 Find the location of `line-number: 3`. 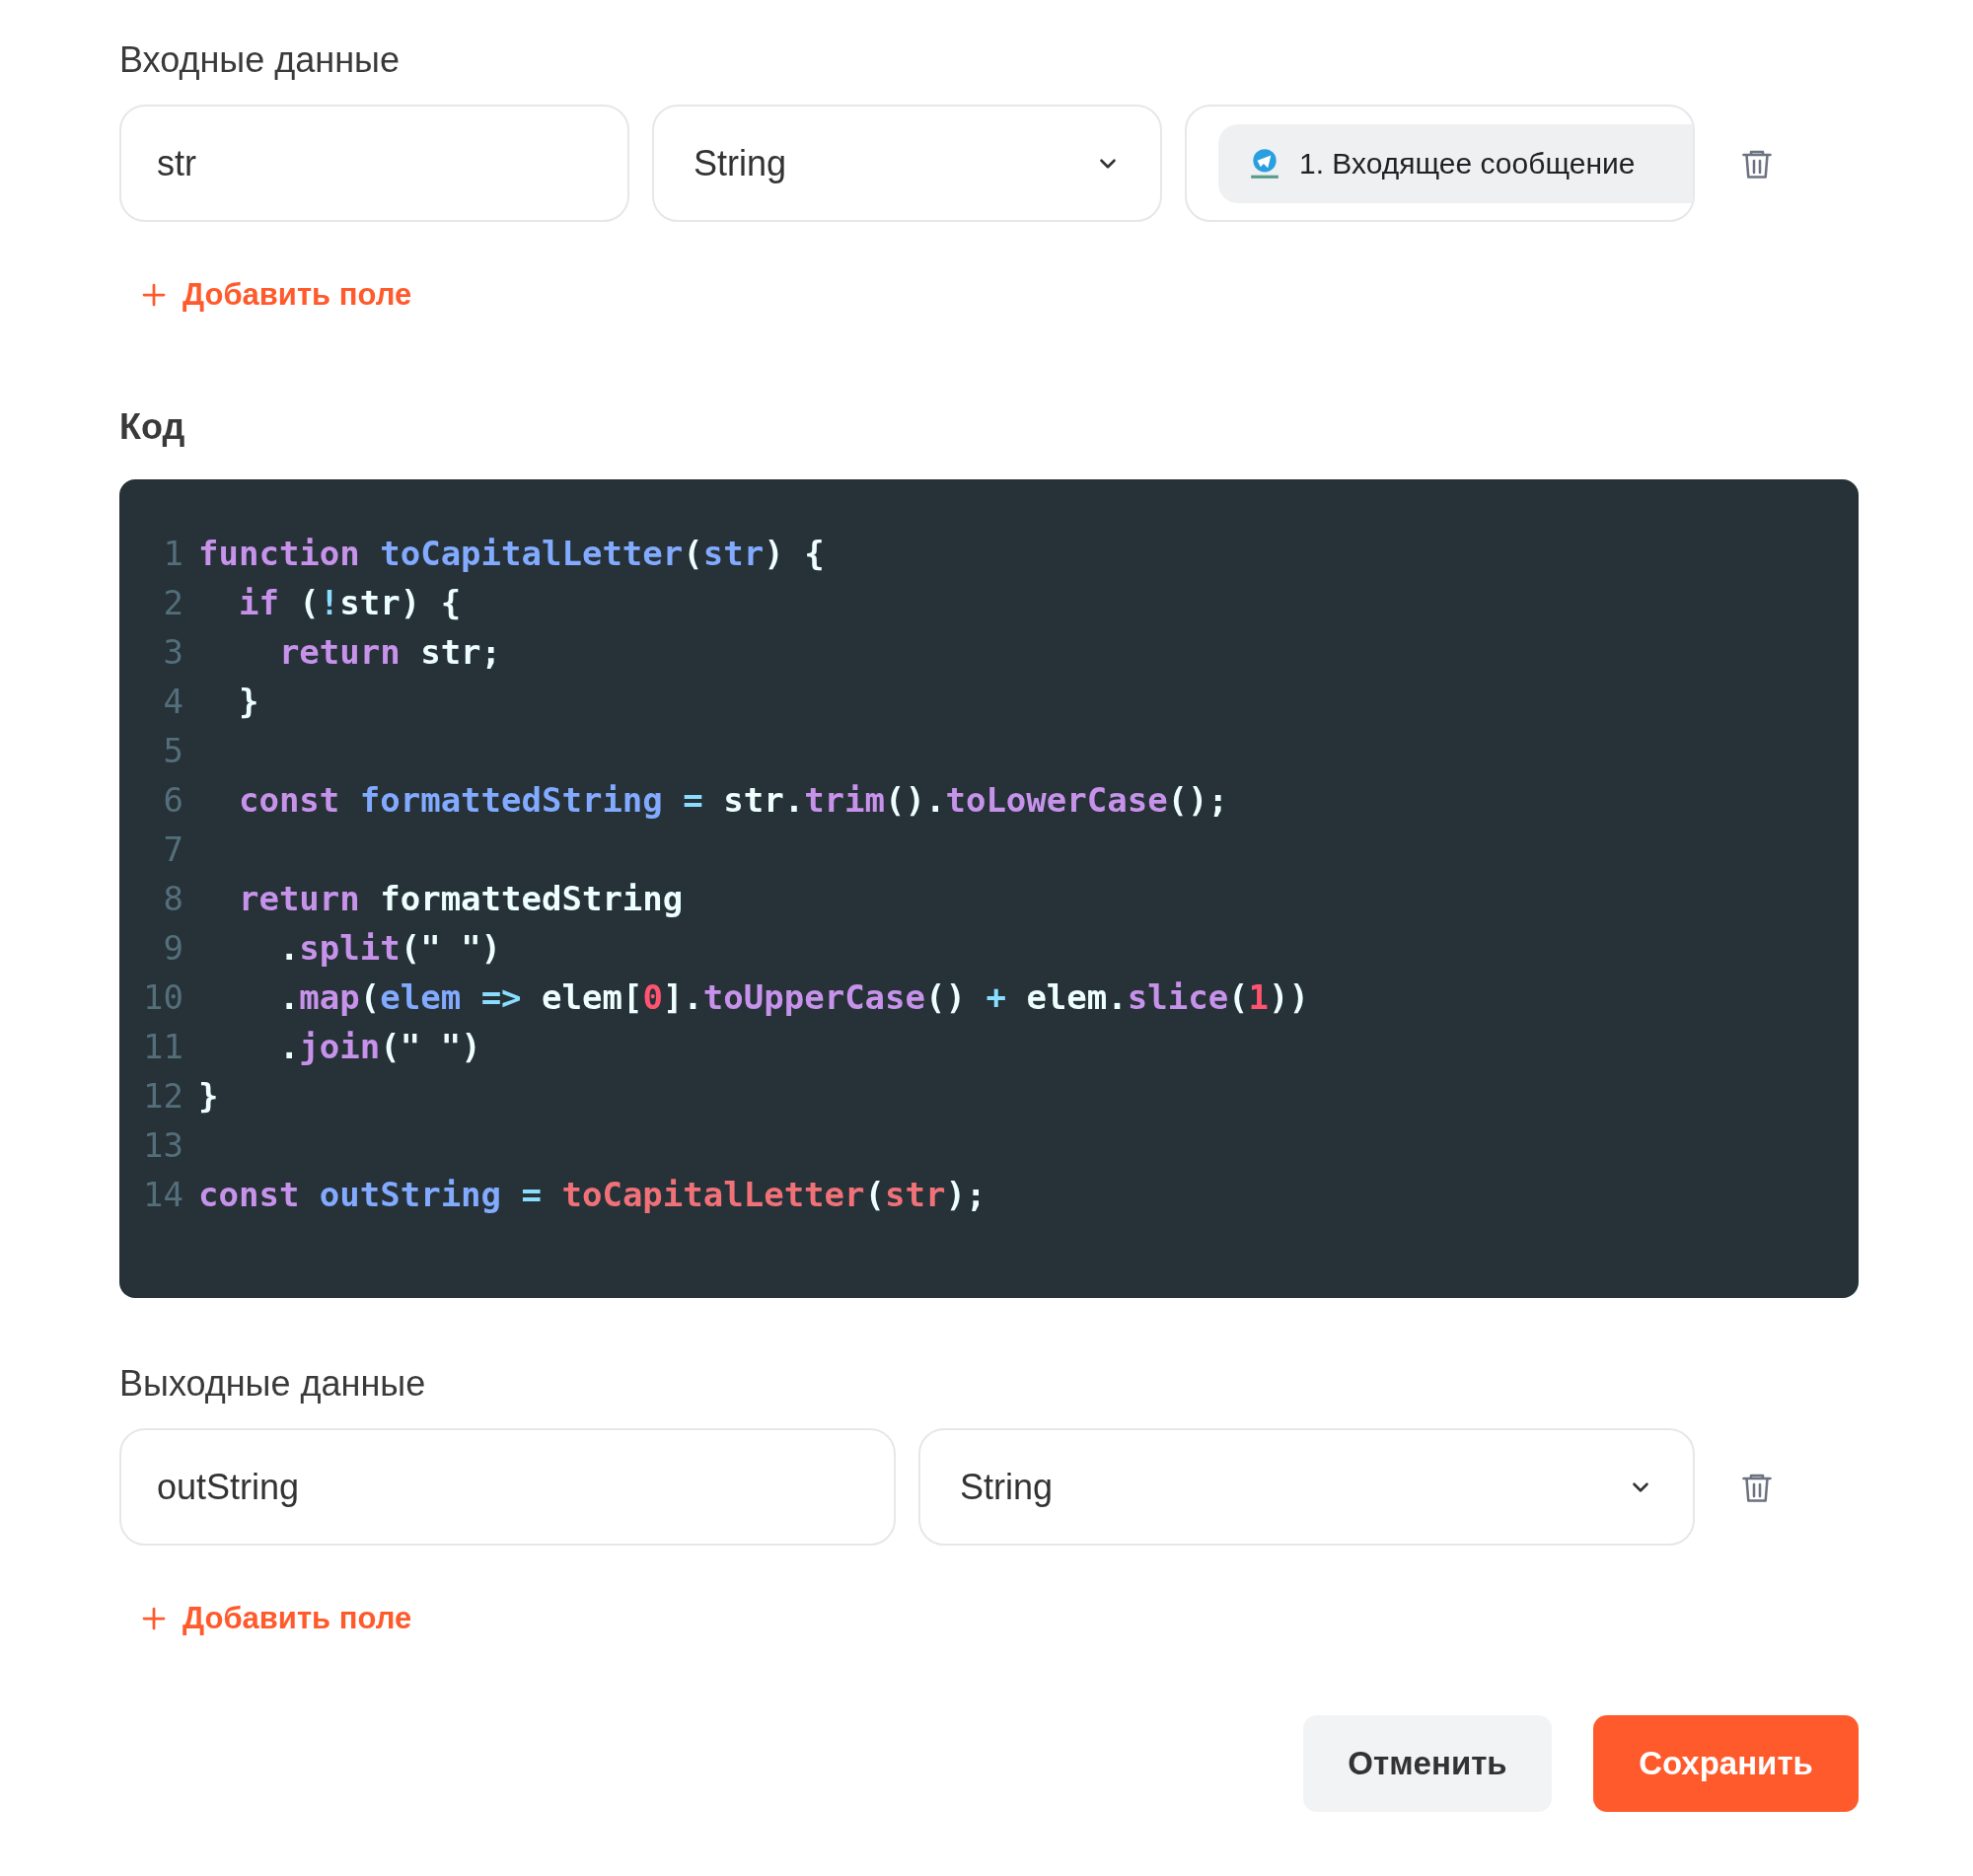

line-number: 3 is located at coordinates (172, 652).